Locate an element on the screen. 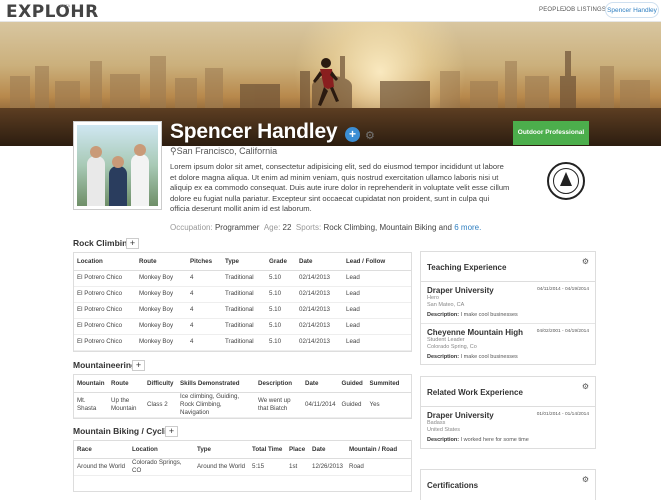 The height and width of the screenshot is (500, 661). experience-date-range: 04/02/2001 - 04/19/2014 is located at coordinates (562, 331).